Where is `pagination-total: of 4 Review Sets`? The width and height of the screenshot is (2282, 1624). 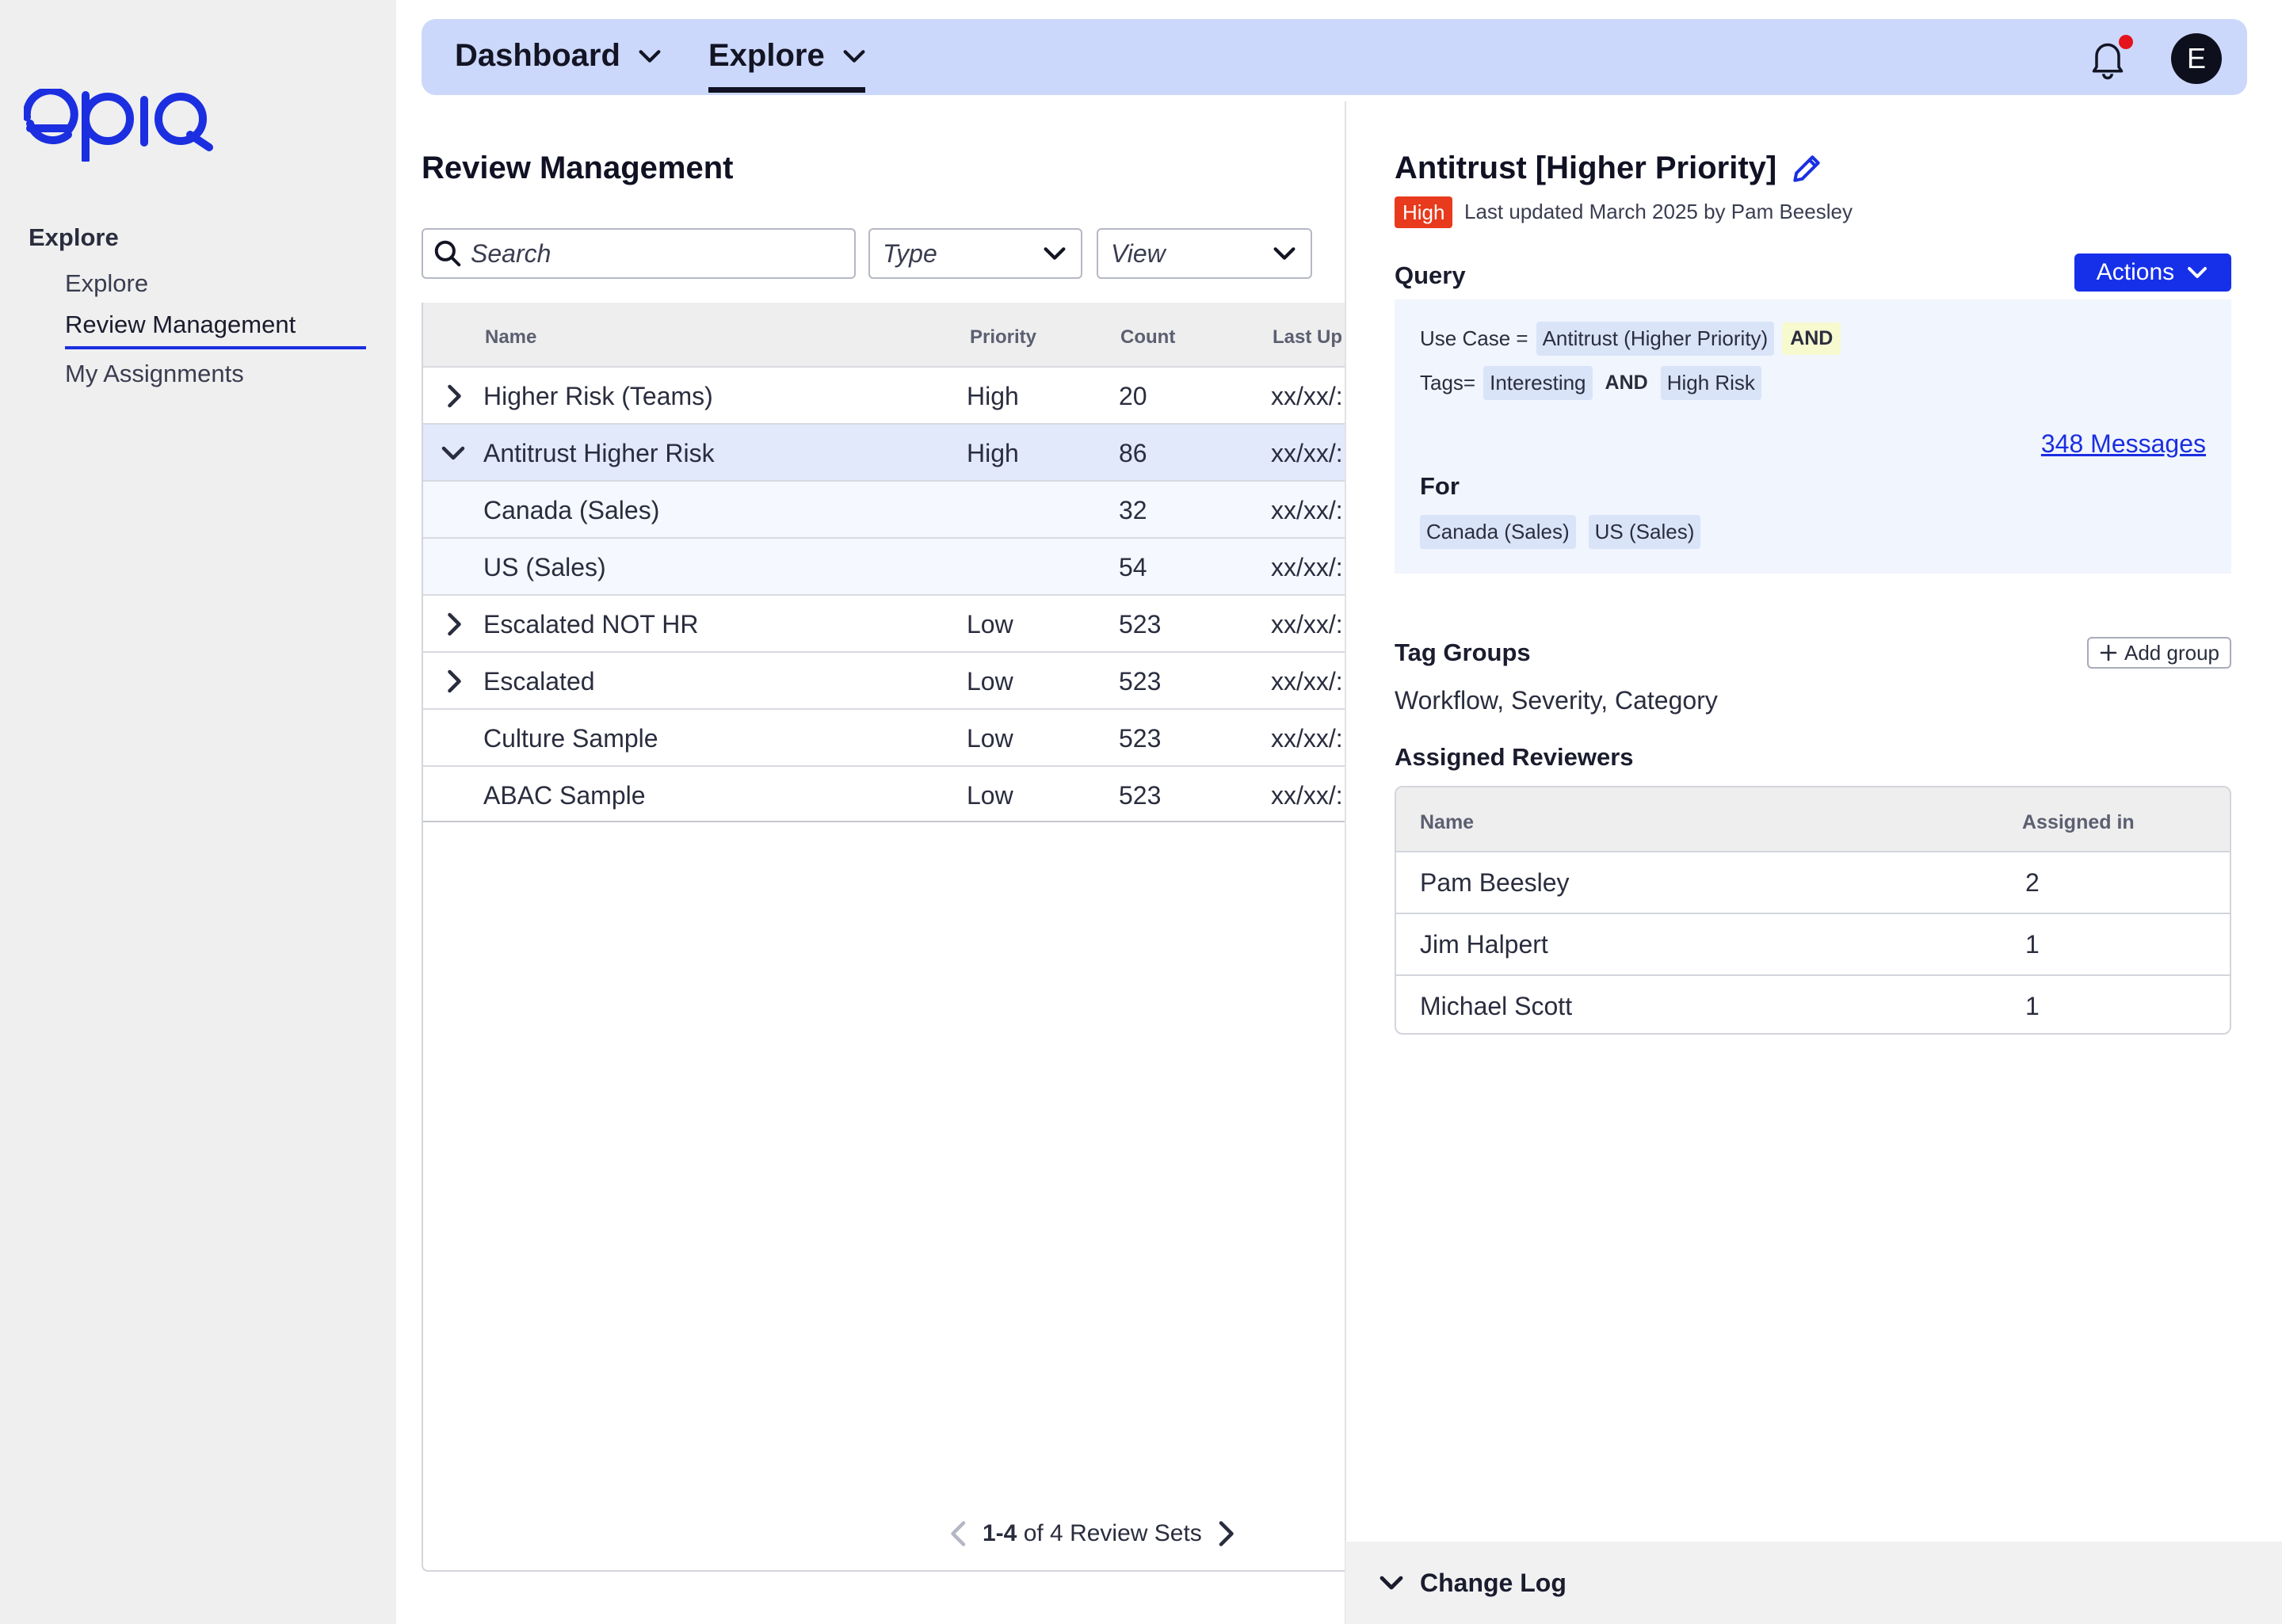 pagination-total: of 4 Review Sets is located at coordinates (1112, 1533).